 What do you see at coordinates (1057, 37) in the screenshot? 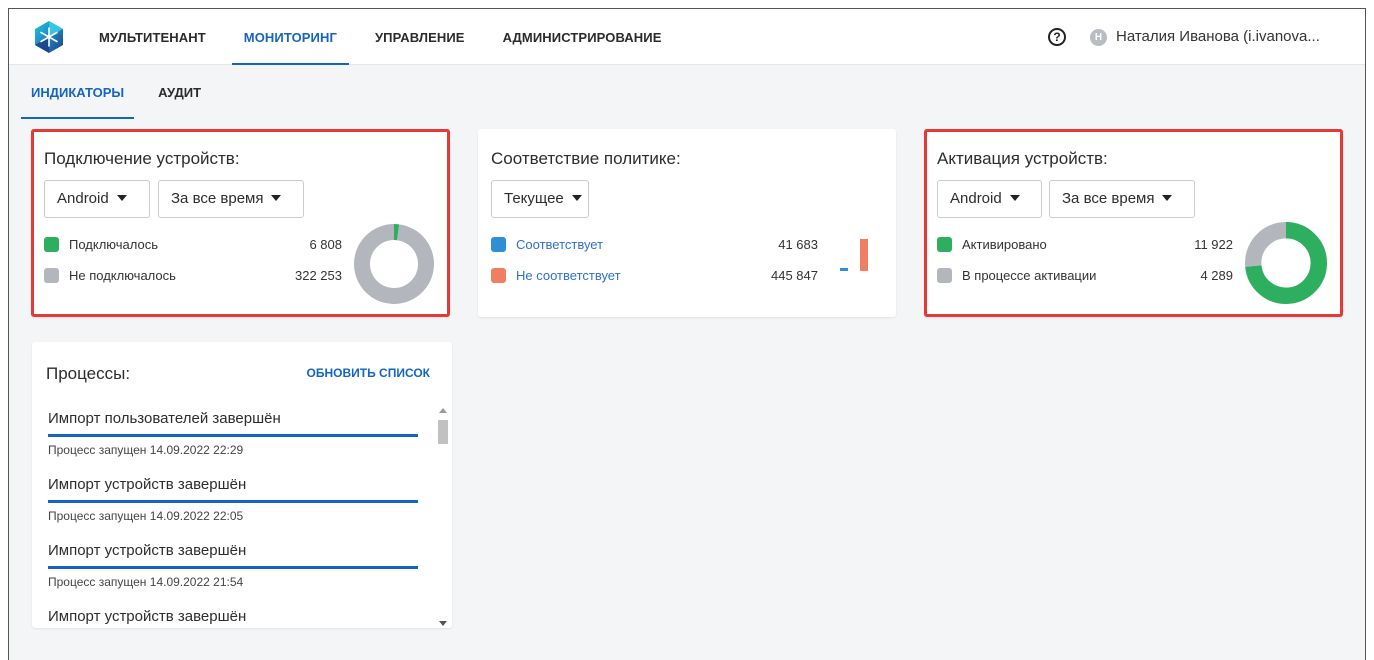
I see `help-icon: ?` at bounding box center [1057, 37].